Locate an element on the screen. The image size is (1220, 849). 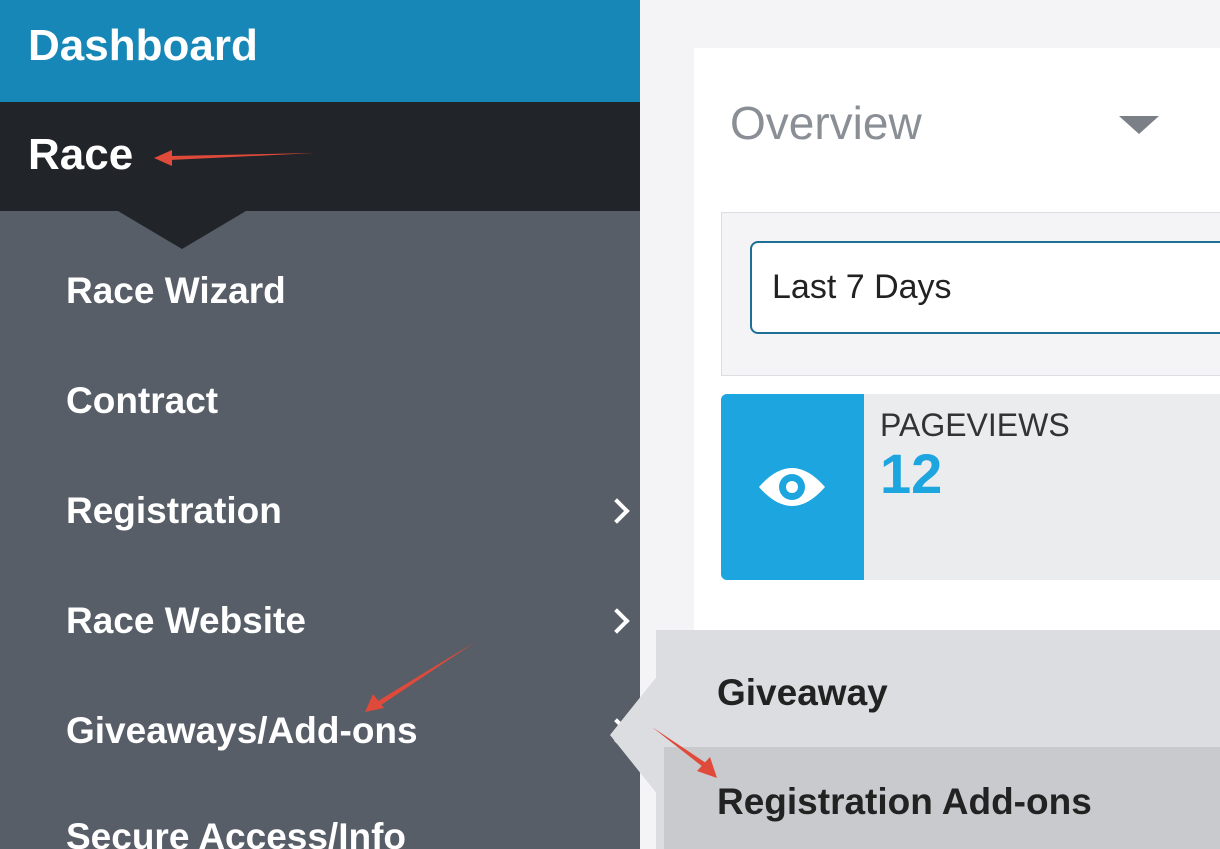
submenu-item-giveaway: Giveaway is located at coordinates (938, 692).